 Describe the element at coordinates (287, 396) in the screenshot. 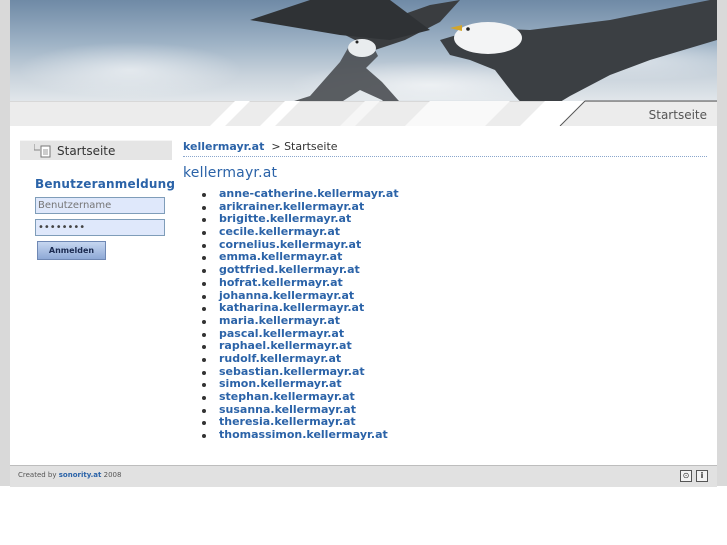

I see `subdomain-link: stephan.kellermayr.at` at that location.